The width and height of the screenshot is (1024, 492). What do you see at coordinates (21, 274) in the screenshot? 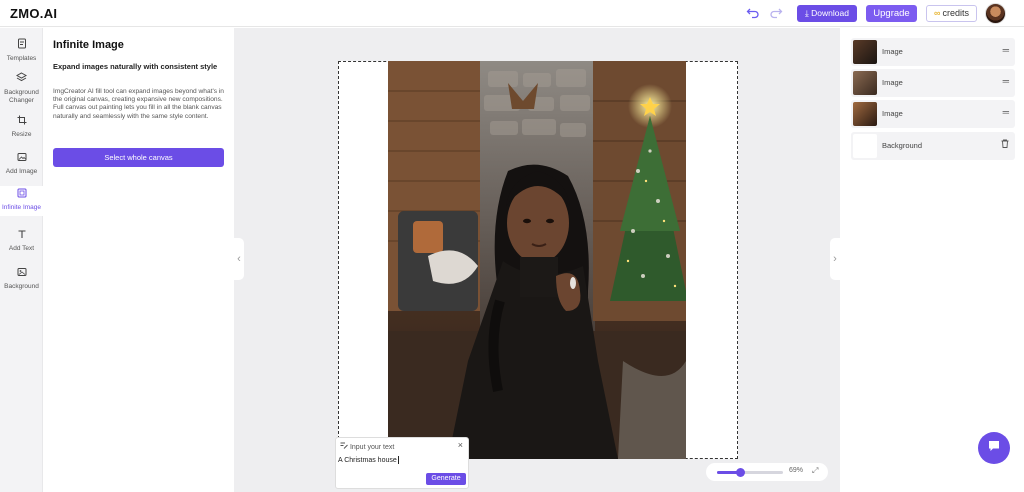
I see `background-icon` at bounding box center [21, 274].